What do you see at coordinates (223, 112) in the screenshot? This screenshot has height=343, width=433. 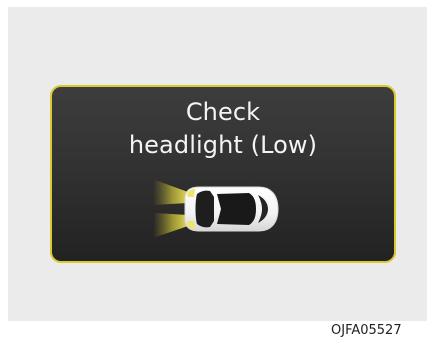 I see `warning-message-line-1: Check` at bounding box center [223, 112].